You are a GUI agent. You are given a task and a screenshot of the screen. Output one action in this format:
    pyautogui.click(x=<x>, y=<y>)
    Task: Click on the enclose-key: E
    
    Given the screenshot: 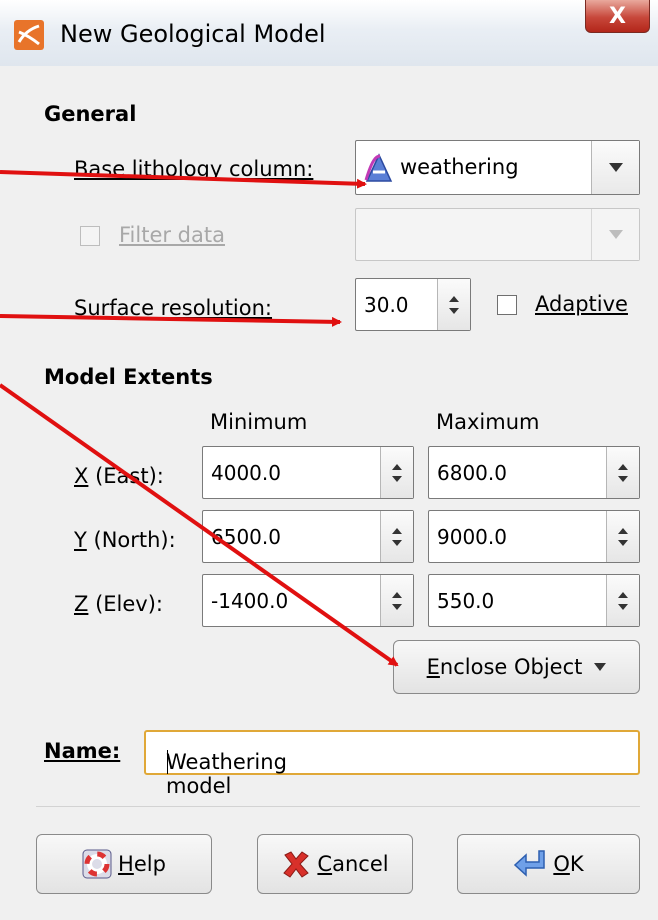 What is the action you would take?
    pyautogui.click(x=433, y=667)
    